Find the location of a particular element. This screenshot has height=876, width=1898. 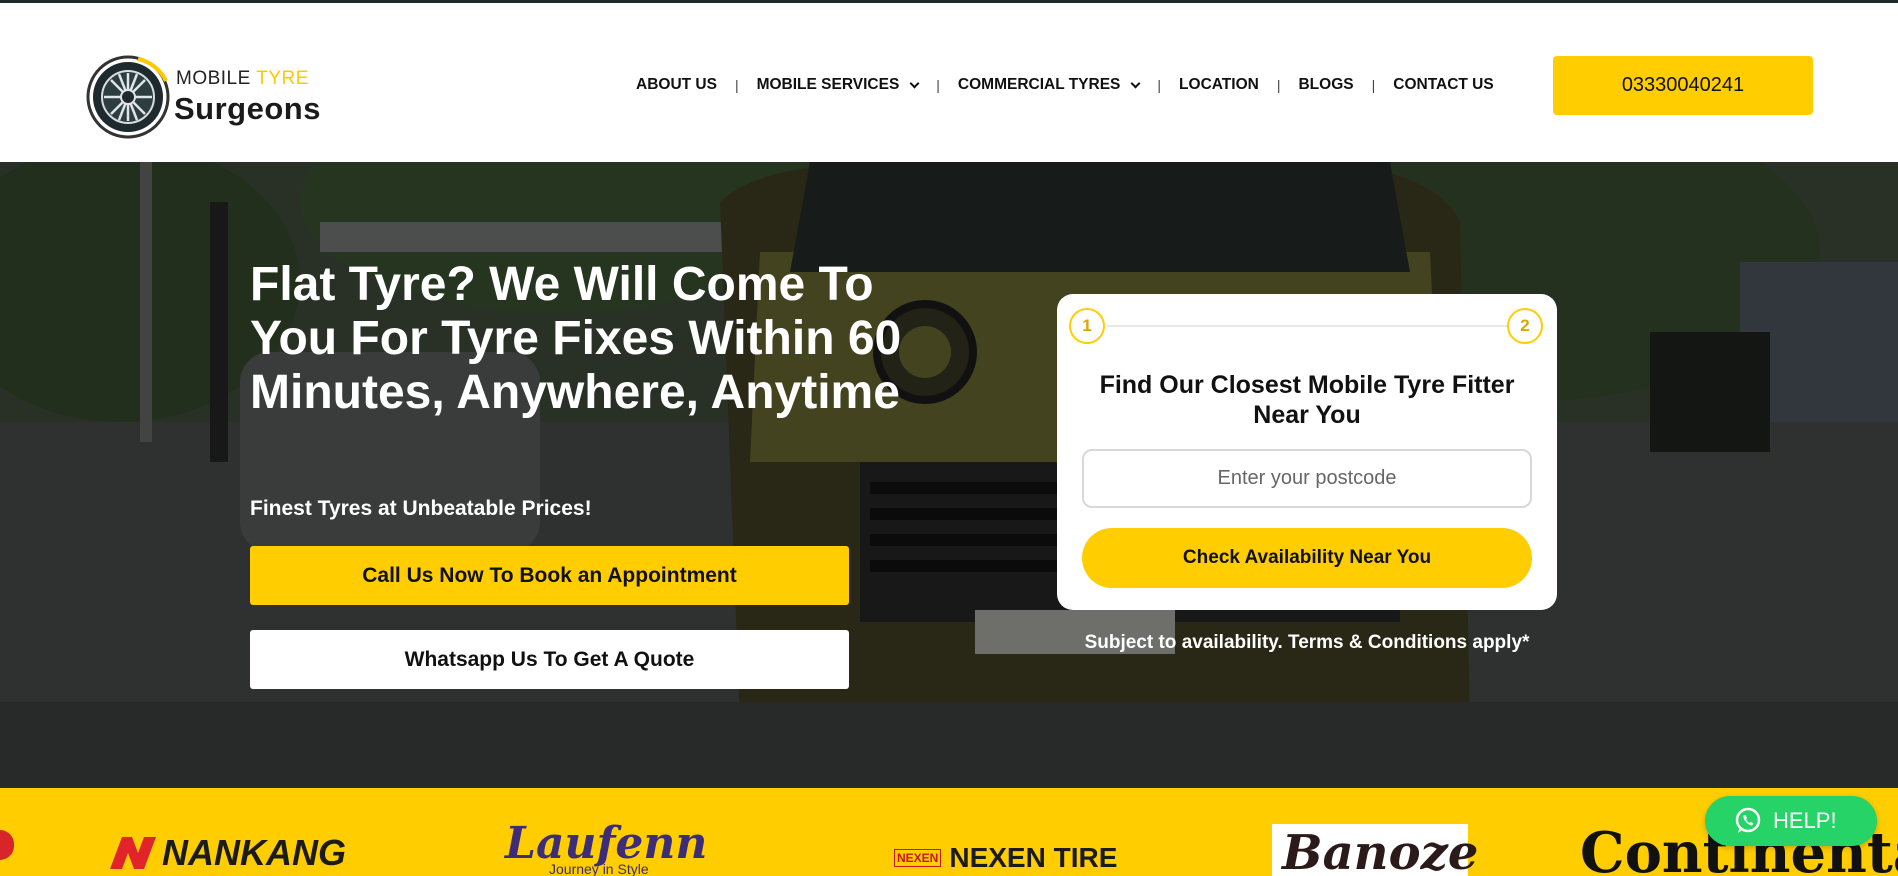

logo-text-top: MOBILE TYRE is located at coordinates (242, 78).